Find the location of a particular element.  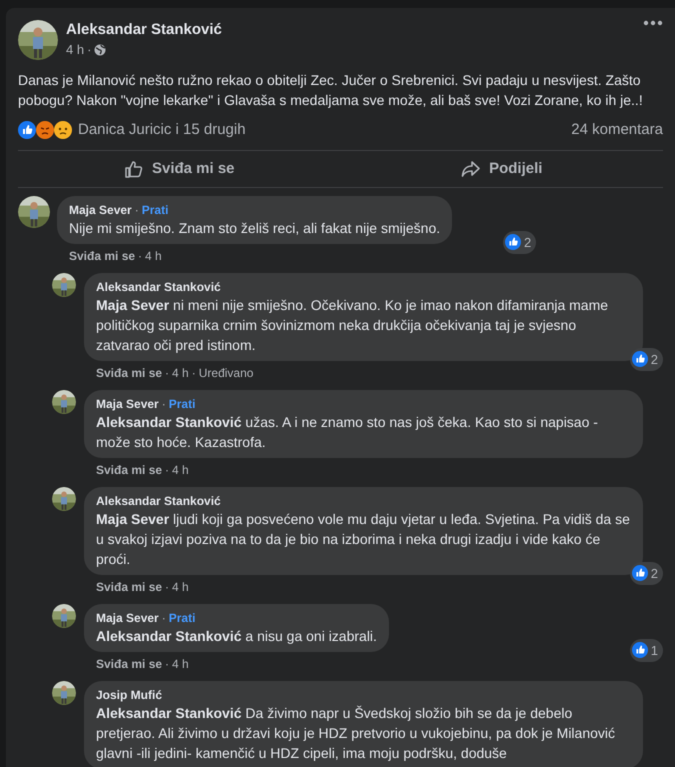

reactions-link: Danica Juricic i 15 drugih is located at coordinates (162, 130).